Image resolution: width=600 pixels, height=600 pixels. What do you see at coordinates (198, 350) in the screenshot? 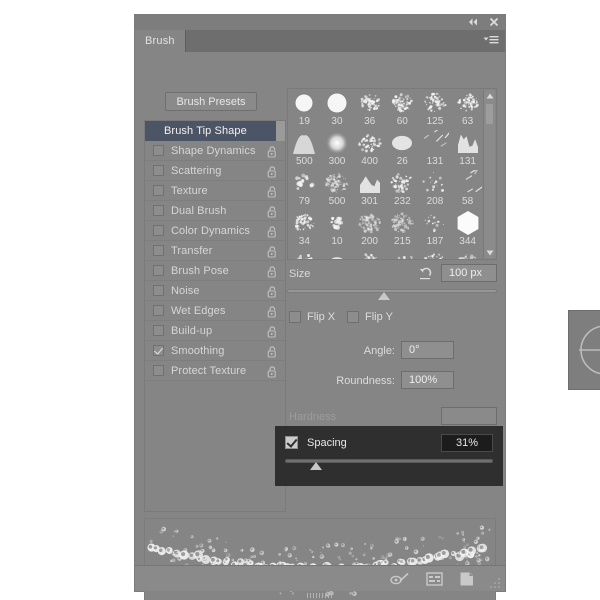
I see `brush-option-label: Smoothing` at bounding box center [198, 350].